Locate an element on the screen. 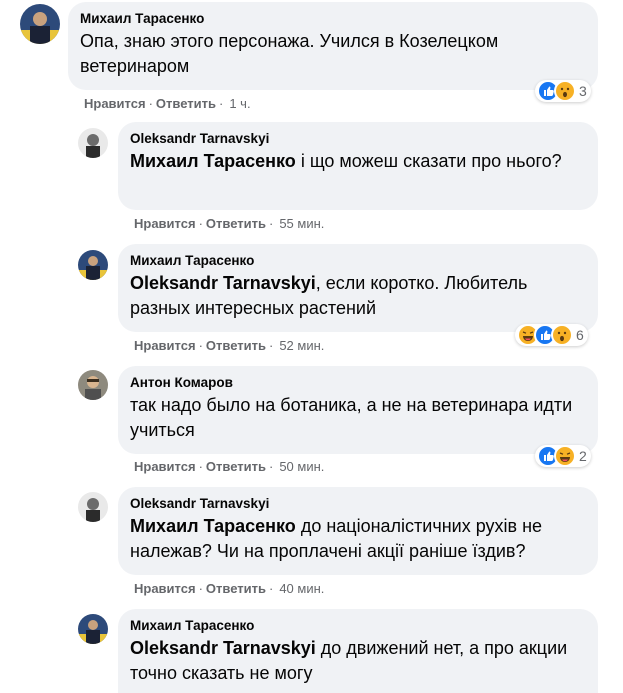 This screenshot has height=693, width=623. reactions-summary: 2 is located at coordinates (563, 456).